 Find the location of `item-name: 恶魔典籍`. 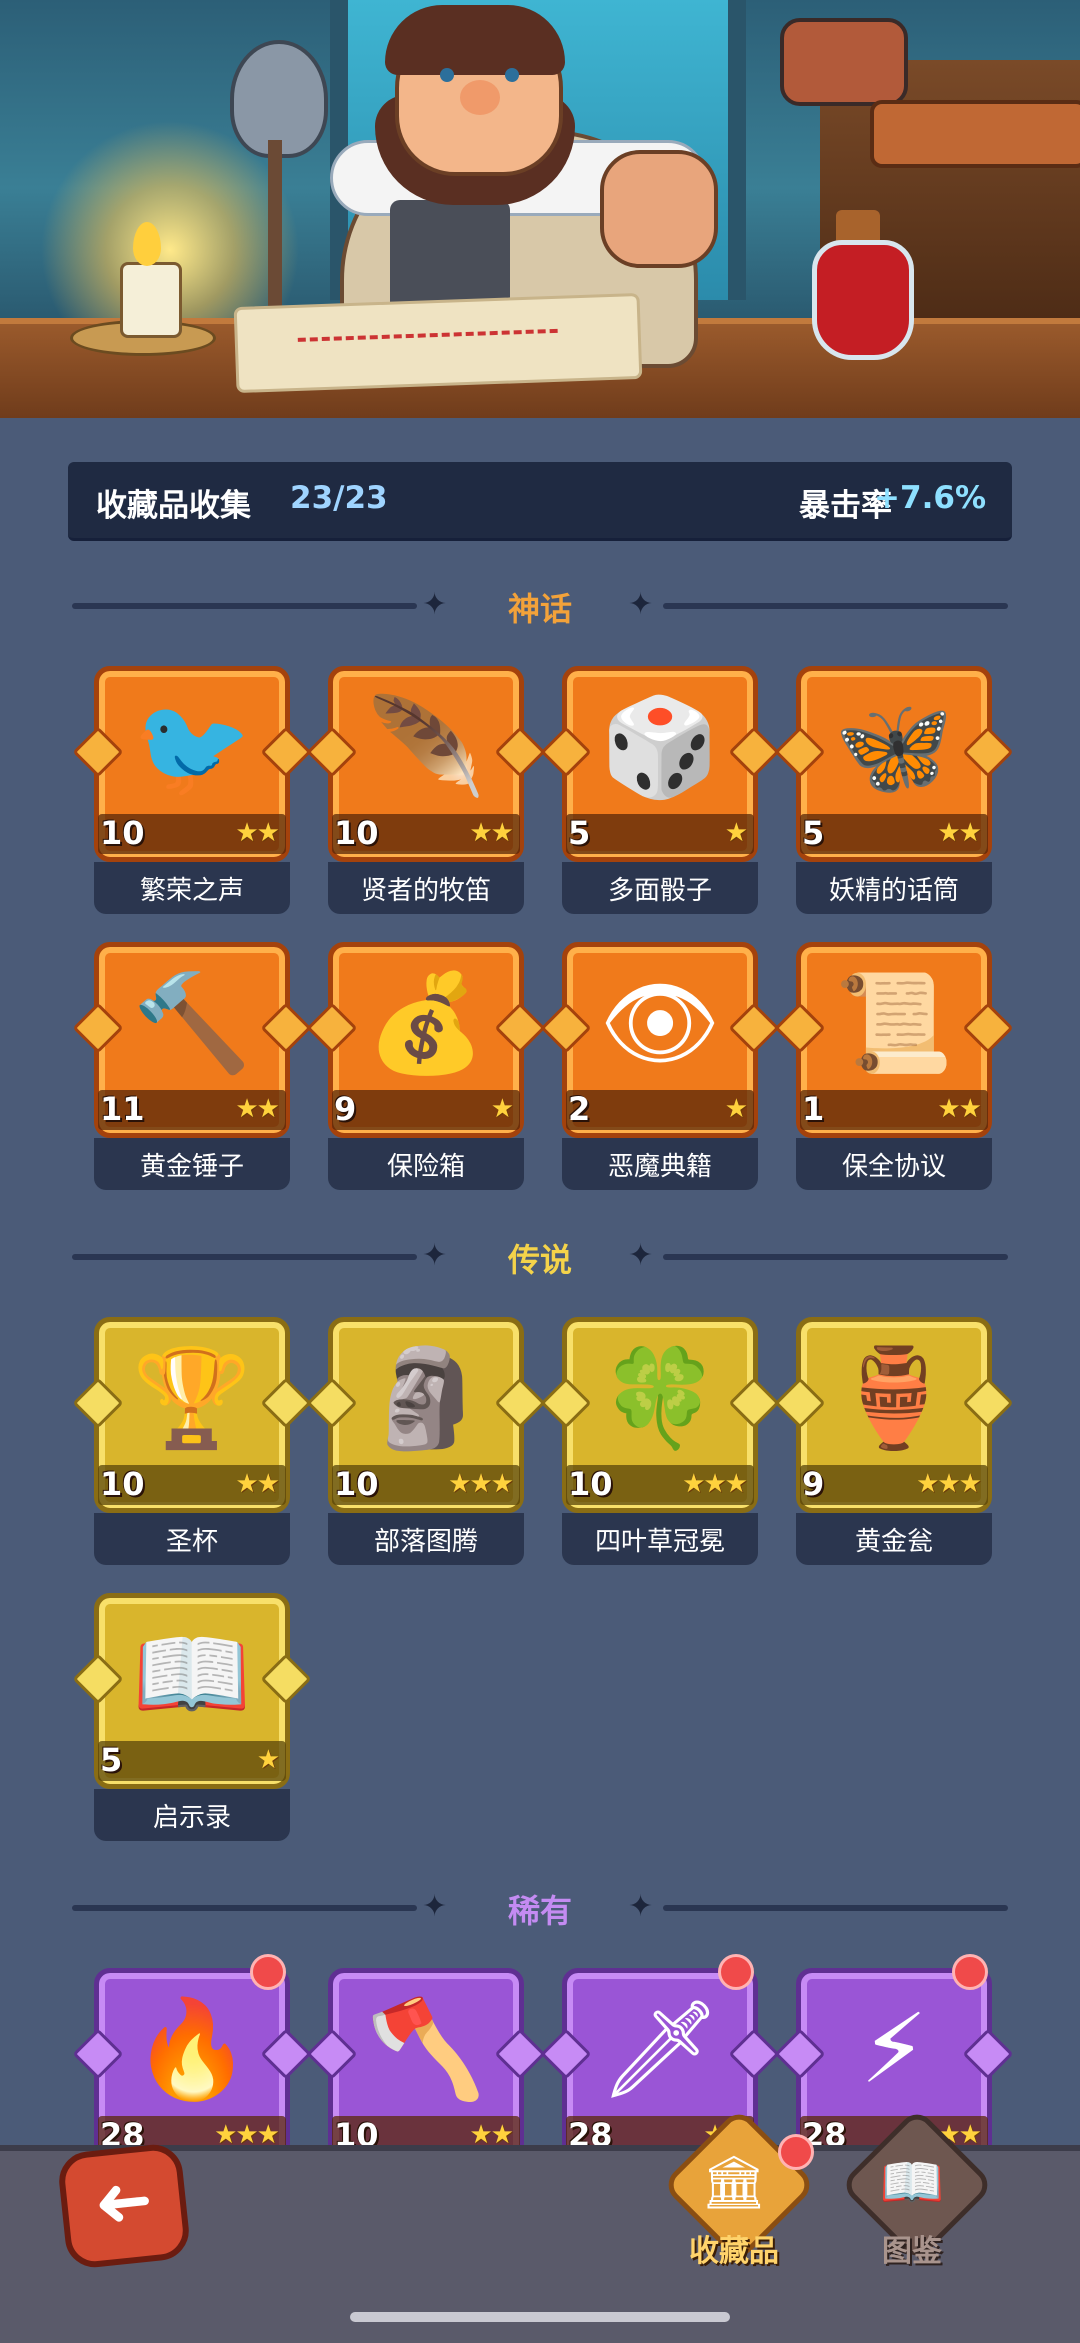

item-name: 恶魔典籍 is located at coordinates (659, 1167).